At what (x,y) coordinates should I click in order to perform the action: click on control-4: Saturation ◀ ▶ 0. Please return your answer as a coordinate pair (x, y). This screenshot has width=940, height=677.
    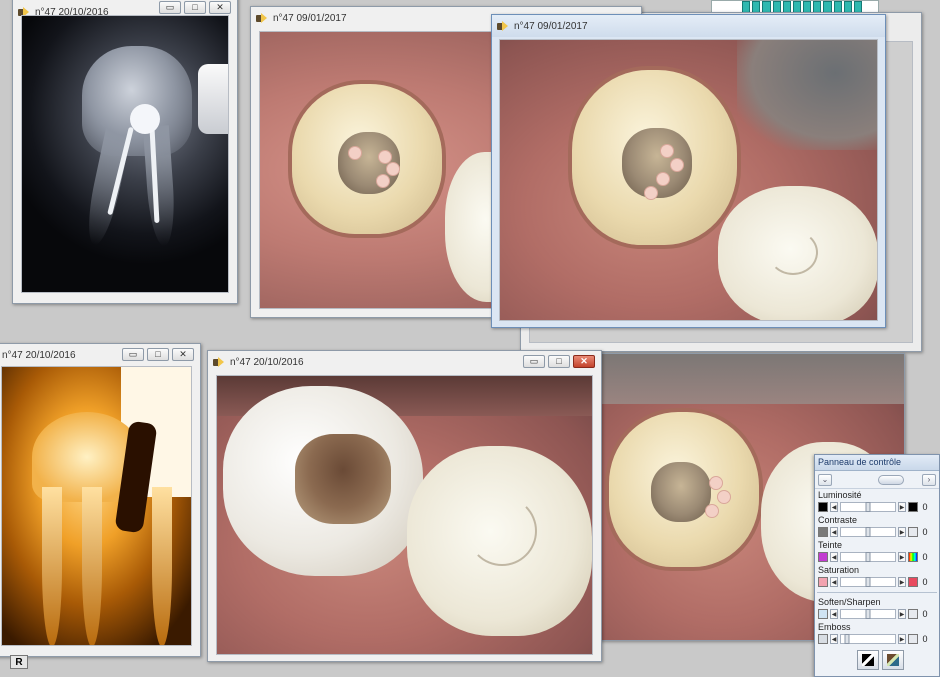
    Looking at the image, I should click on (877, 576).